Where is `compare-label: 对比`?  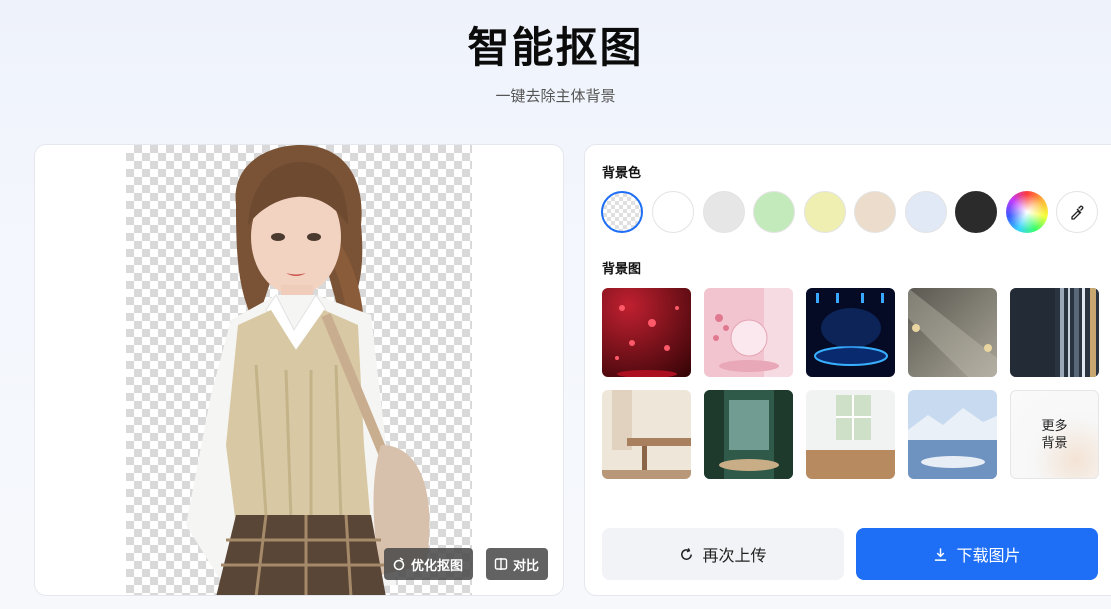 compare-label: 对比 is located at coordinates (526, 566).